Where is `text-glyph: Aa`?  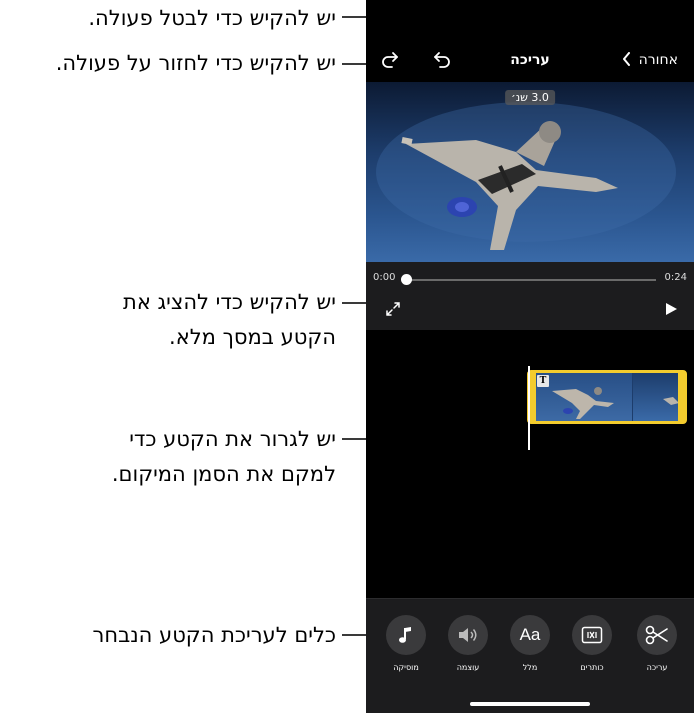
text-glyph: Aa is located at coordinates (530, 634).